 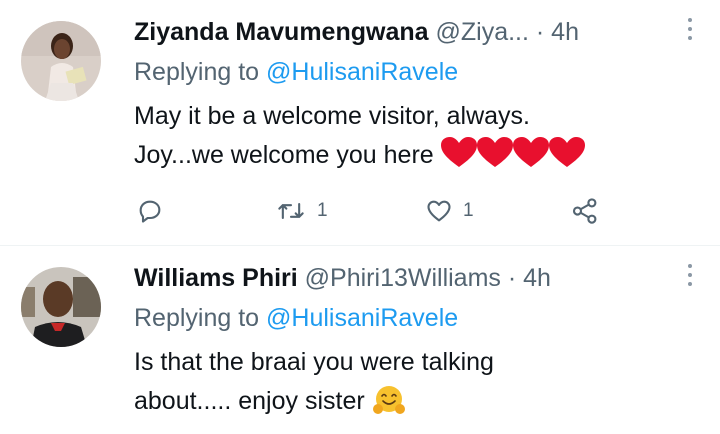 I want to click on retweet-count: 1, so click(x=322, y=210).